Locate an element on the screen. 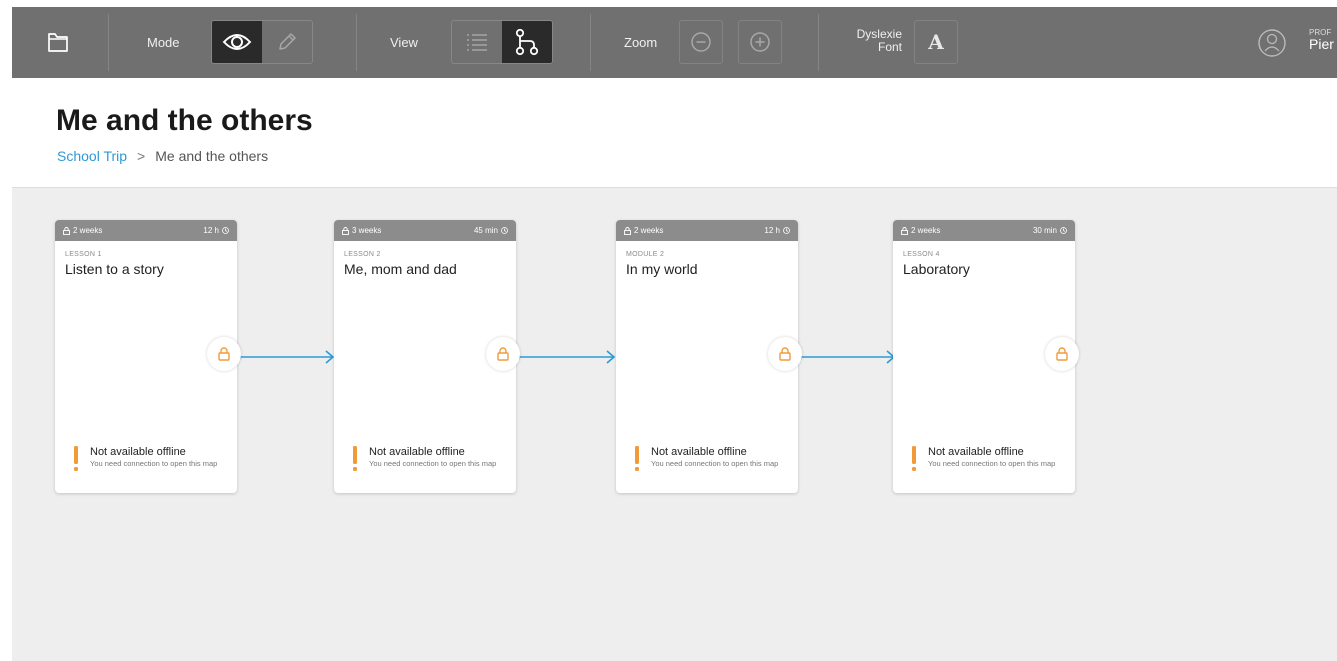 The image size is (1337, 661). user-avatar-icon is located at coordinates (1272, 43).